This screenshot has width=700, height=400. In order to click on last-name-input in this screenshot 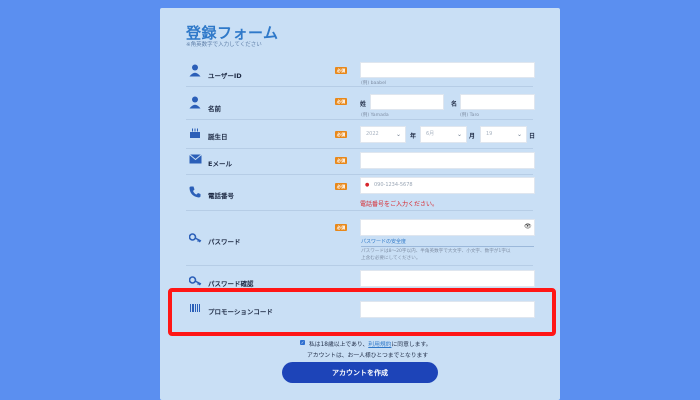, I will do `click(407, 102)`.